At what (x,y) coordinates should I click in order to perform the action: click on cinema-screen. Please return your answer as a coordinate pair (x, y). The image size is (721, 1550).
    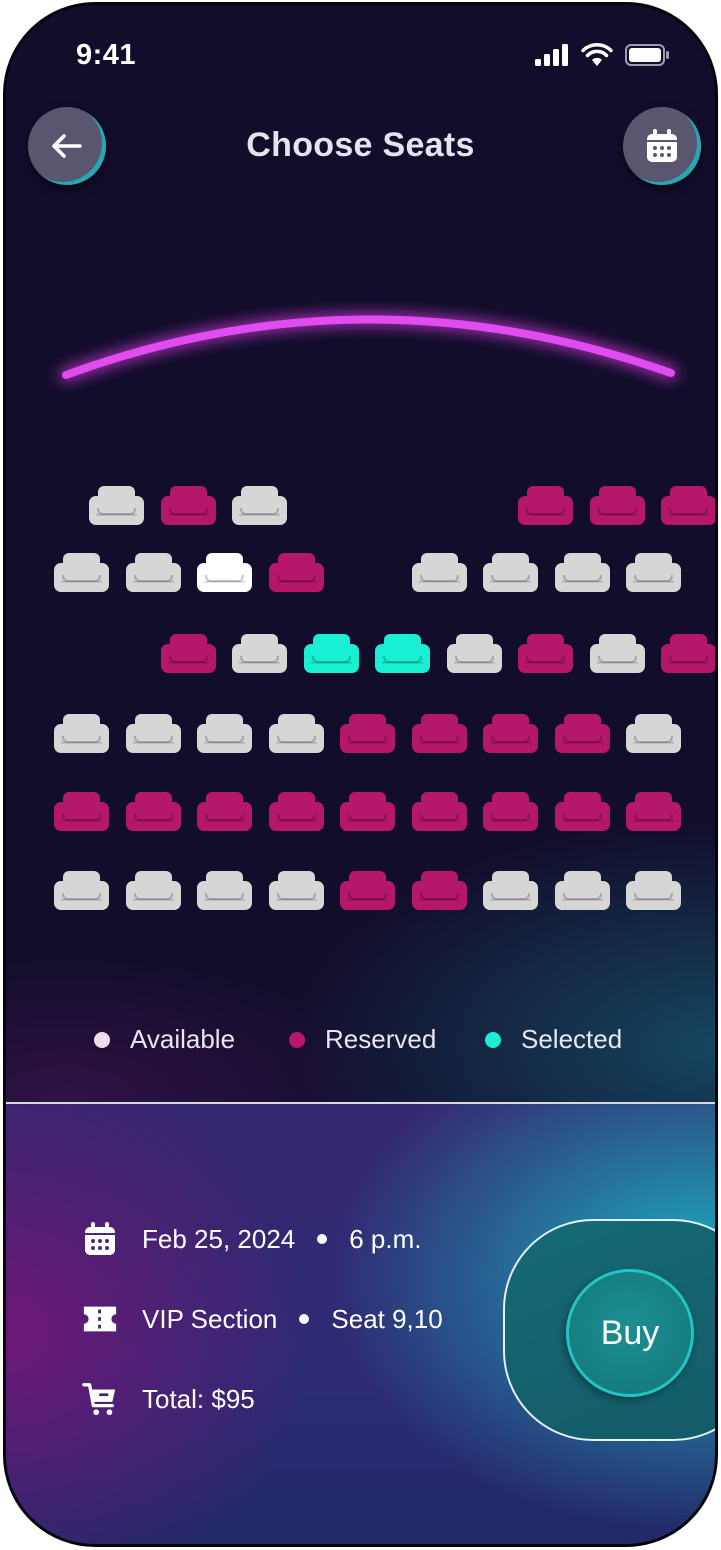
    Looking at the image, I should click on (368, 347).